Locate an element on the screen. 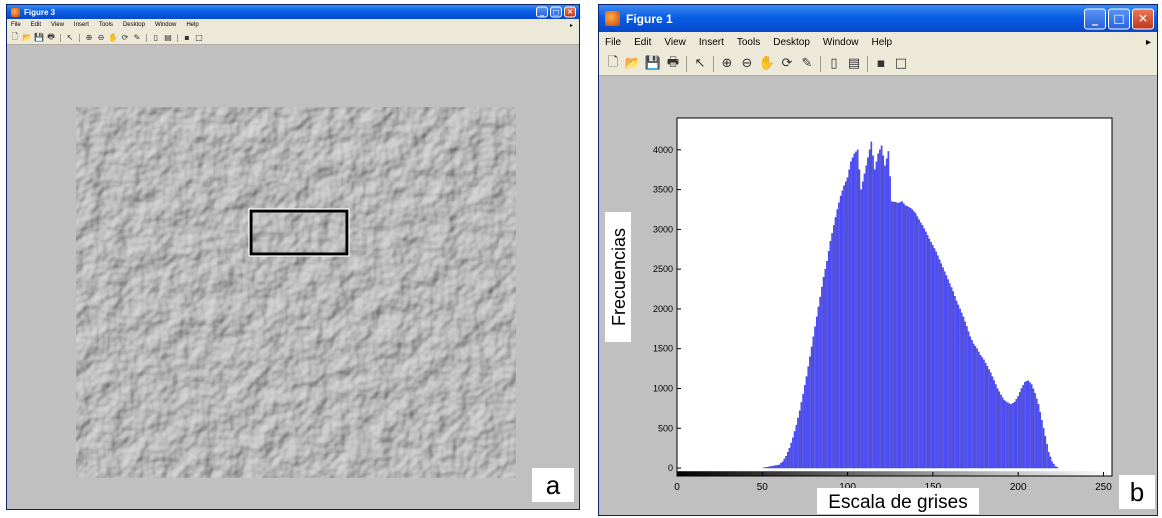  y-tick-label: 1000 is located at coordinates (663, 388).